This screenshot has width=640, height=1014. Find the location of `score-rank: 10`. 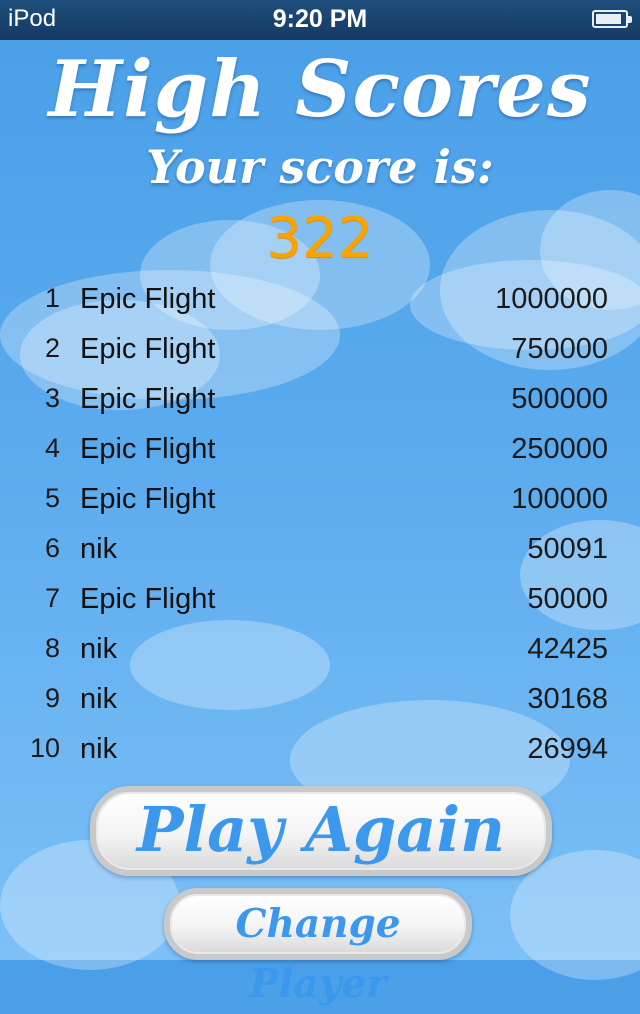

score-rank: 10 is located at coordinates (44, 748).